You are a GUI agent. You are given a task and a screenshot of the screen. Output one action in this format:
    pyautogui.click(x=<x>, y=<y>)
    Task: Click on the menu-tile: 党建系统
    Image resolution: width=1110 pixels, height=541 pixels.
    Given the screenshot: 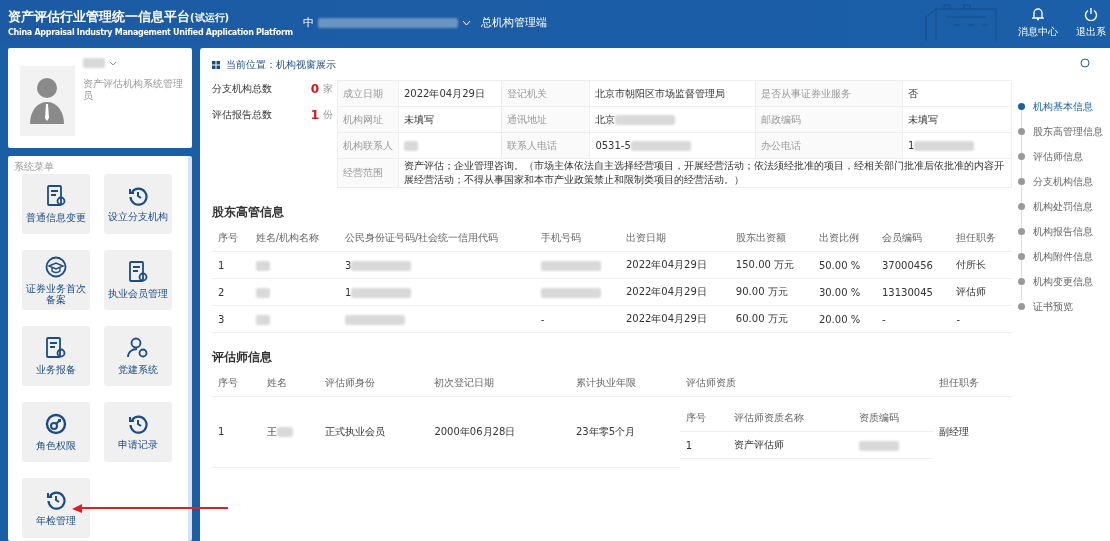 What is the action you would take?
    pyautogui.click(x=138, y=356)
    